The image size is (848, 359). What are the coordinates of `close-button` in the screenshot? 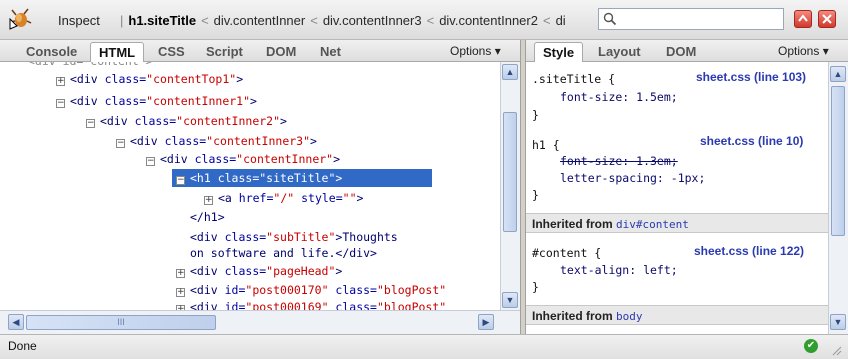 It's located at (827, 19).